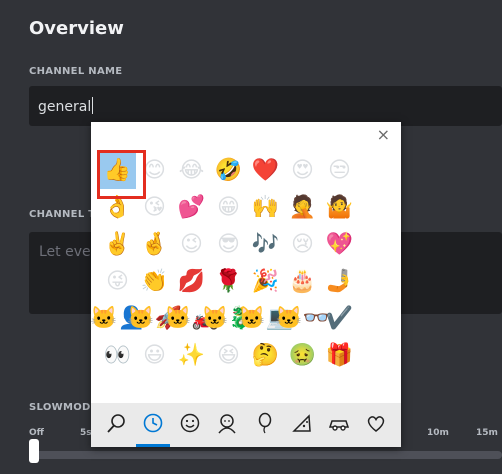  What do you see at coordinates (117, 355) in the screenshot?
I see `emoji-cell: 👀` at bounding box center [117, 355].